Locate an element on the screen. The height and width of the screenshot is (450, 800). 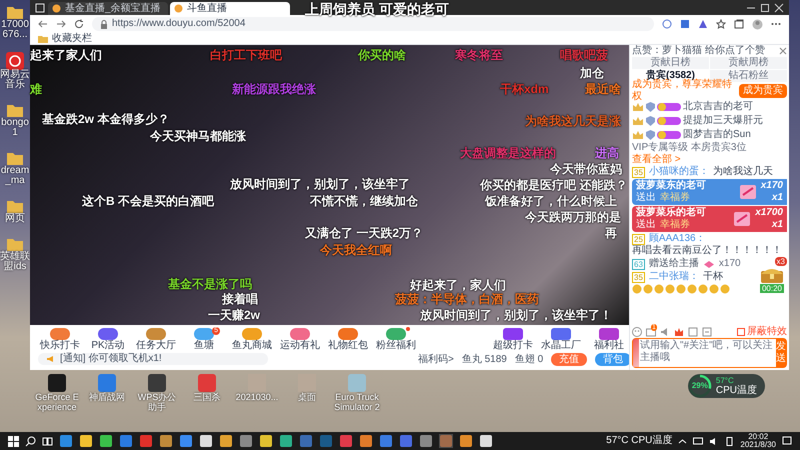
vip-footer: VIP专属等级 本房贵宾3位 is located at coordinates (689, 148).